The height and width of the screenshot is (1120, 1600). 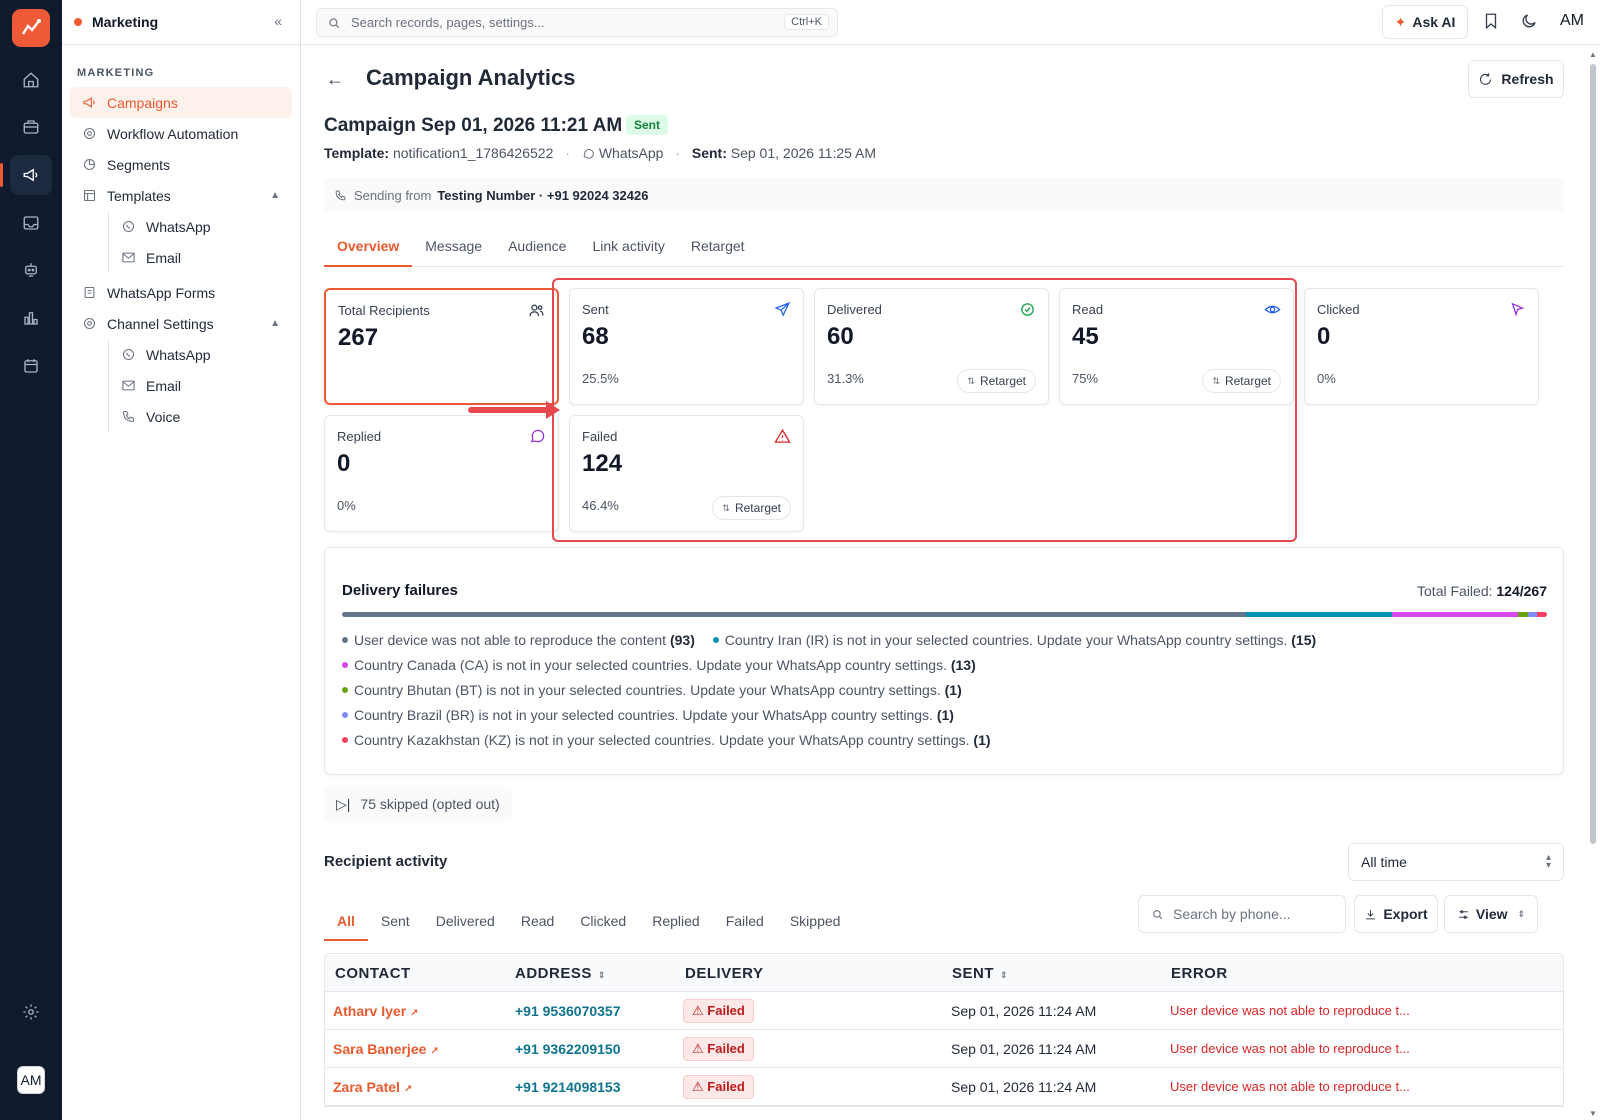 I want to click on rail-marketing, so click(x=26, y=175).